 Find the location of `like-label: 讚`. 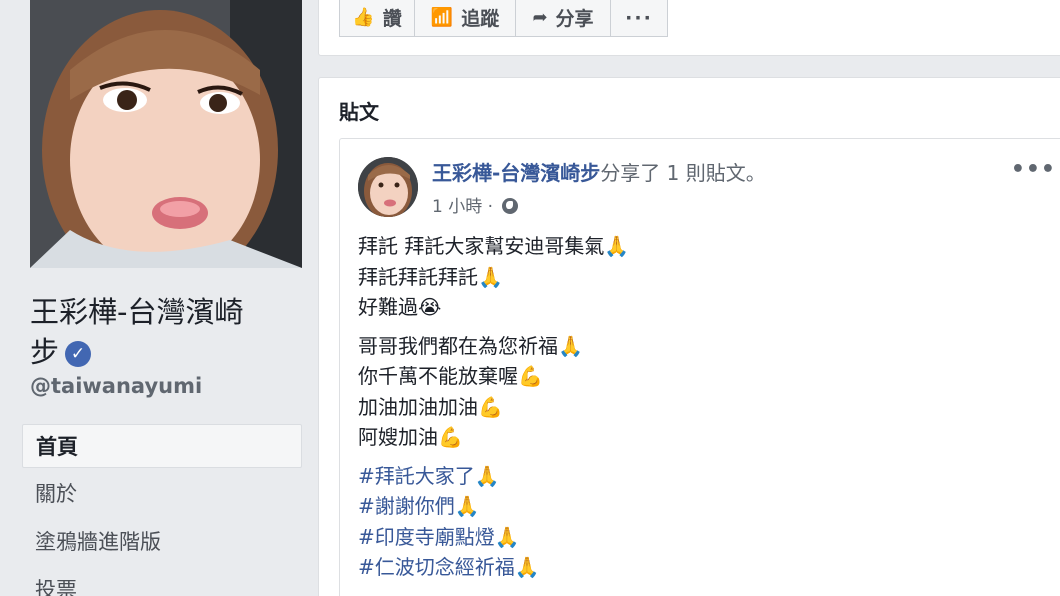

like-label: 讚 is located at coordinates (392, 19).